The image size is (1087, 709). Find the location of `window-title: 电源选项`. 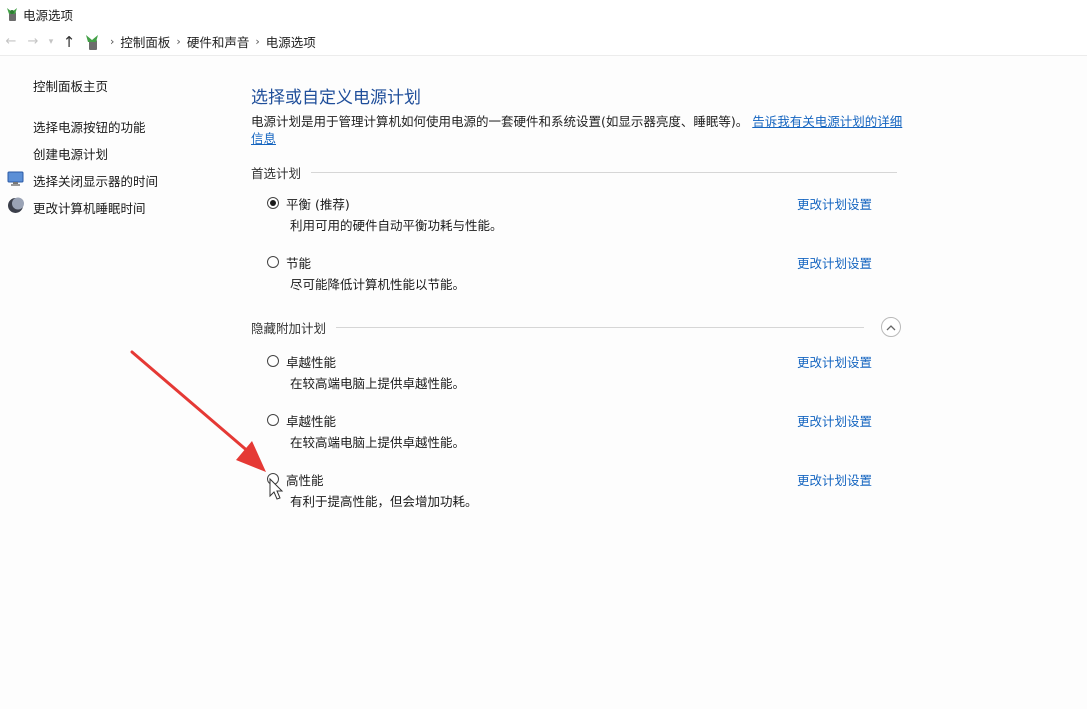

window-title: 电源选项 is located at coordinates (48, 15).